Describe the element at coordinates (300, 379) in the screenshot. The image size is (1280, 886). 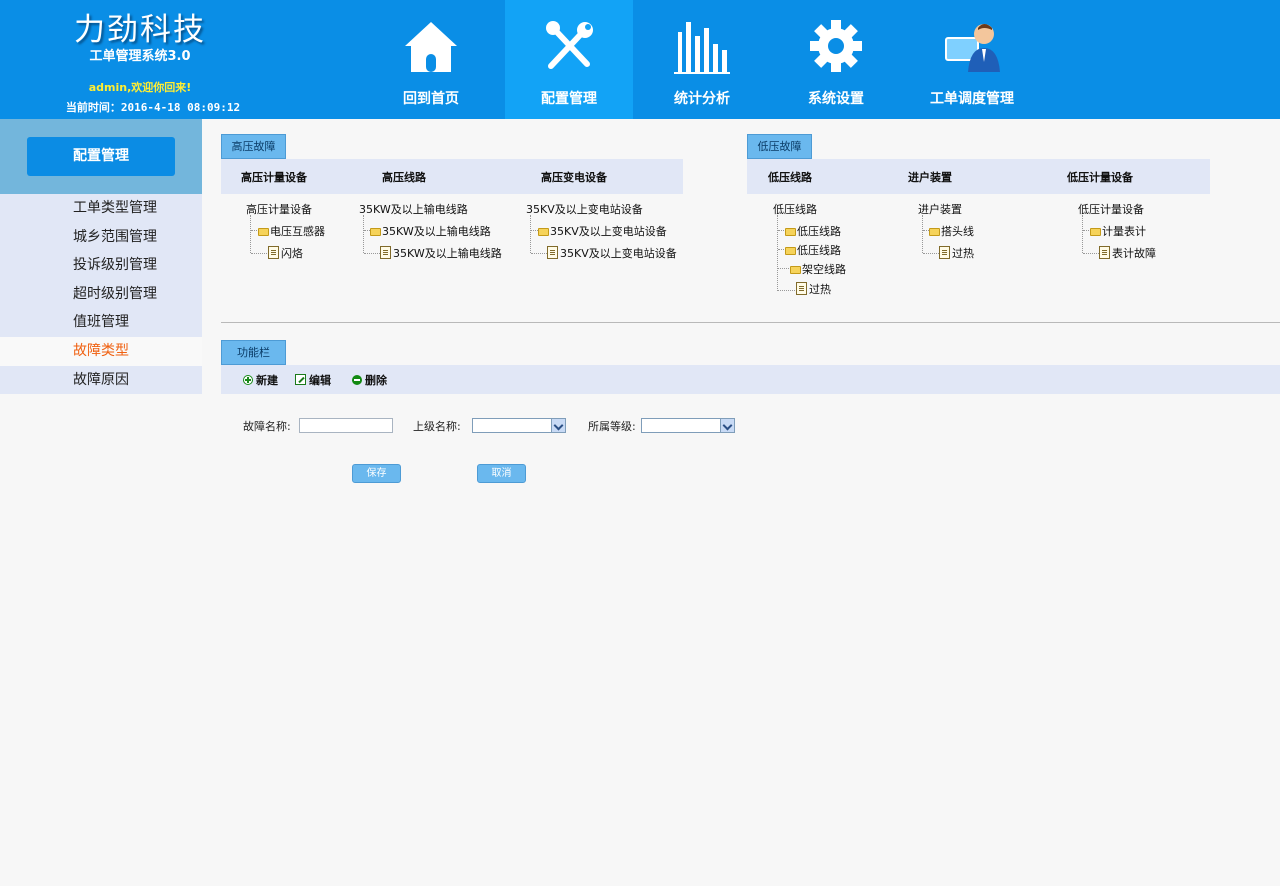
I see `edit-icon` at that location.